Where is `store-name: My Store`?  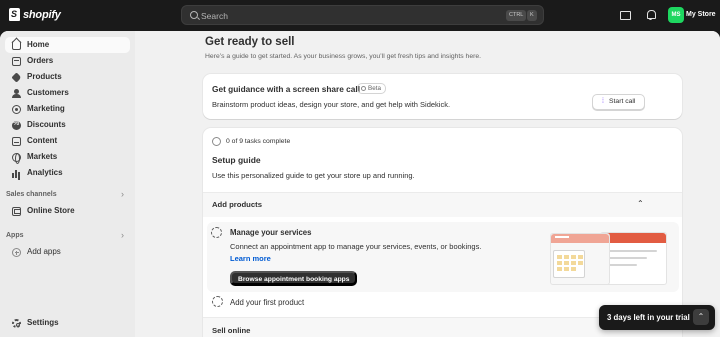
store-name: My Store is located at coordinates (701, 14).